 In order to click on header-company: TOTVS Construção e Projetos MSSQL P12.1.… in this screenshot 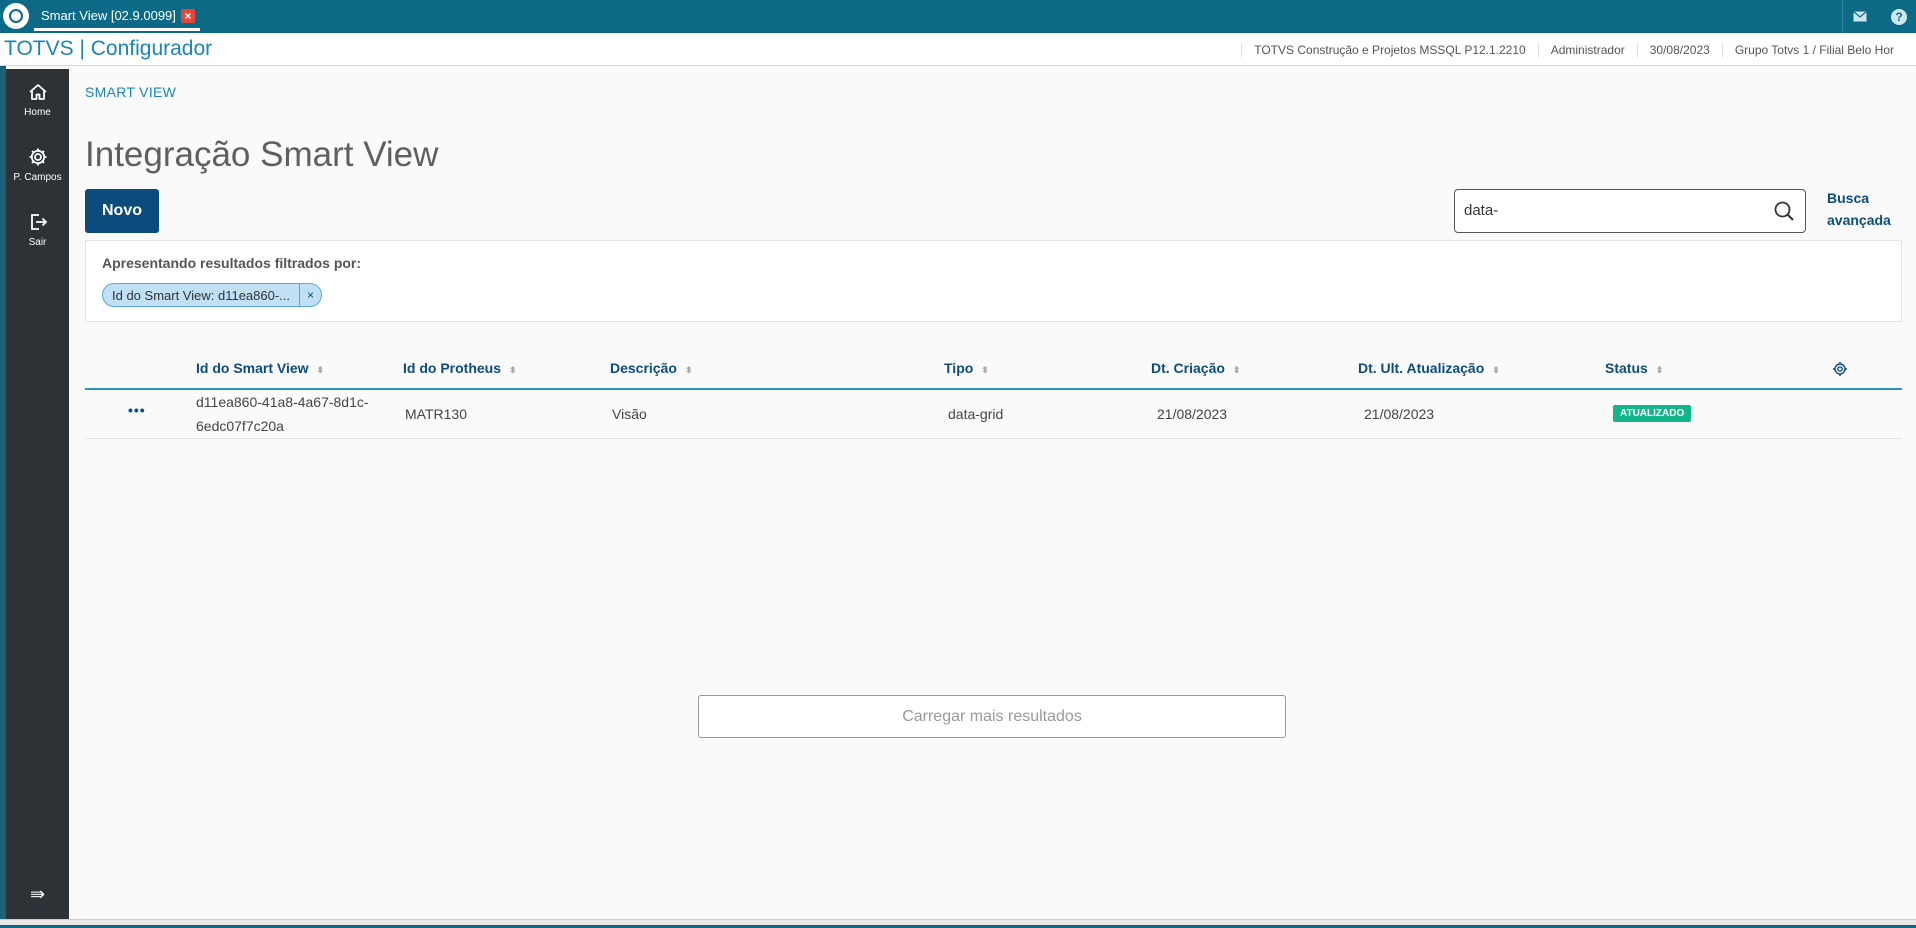, I will do `click(1389, 49)`.